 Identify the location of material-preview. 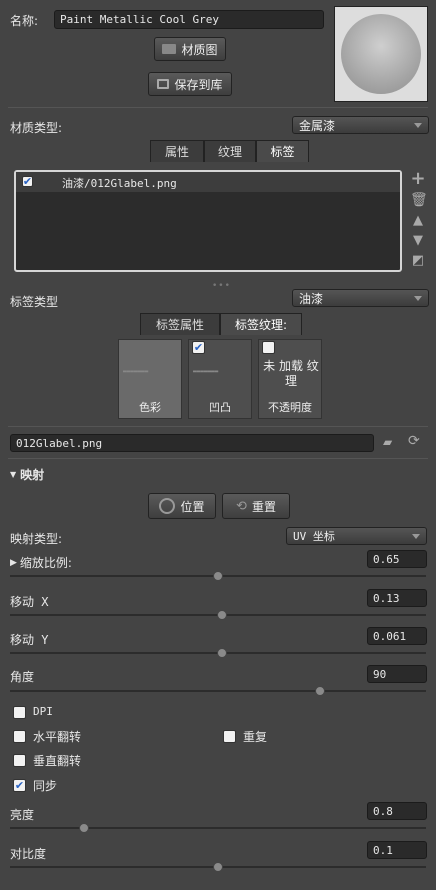
(381, 54).